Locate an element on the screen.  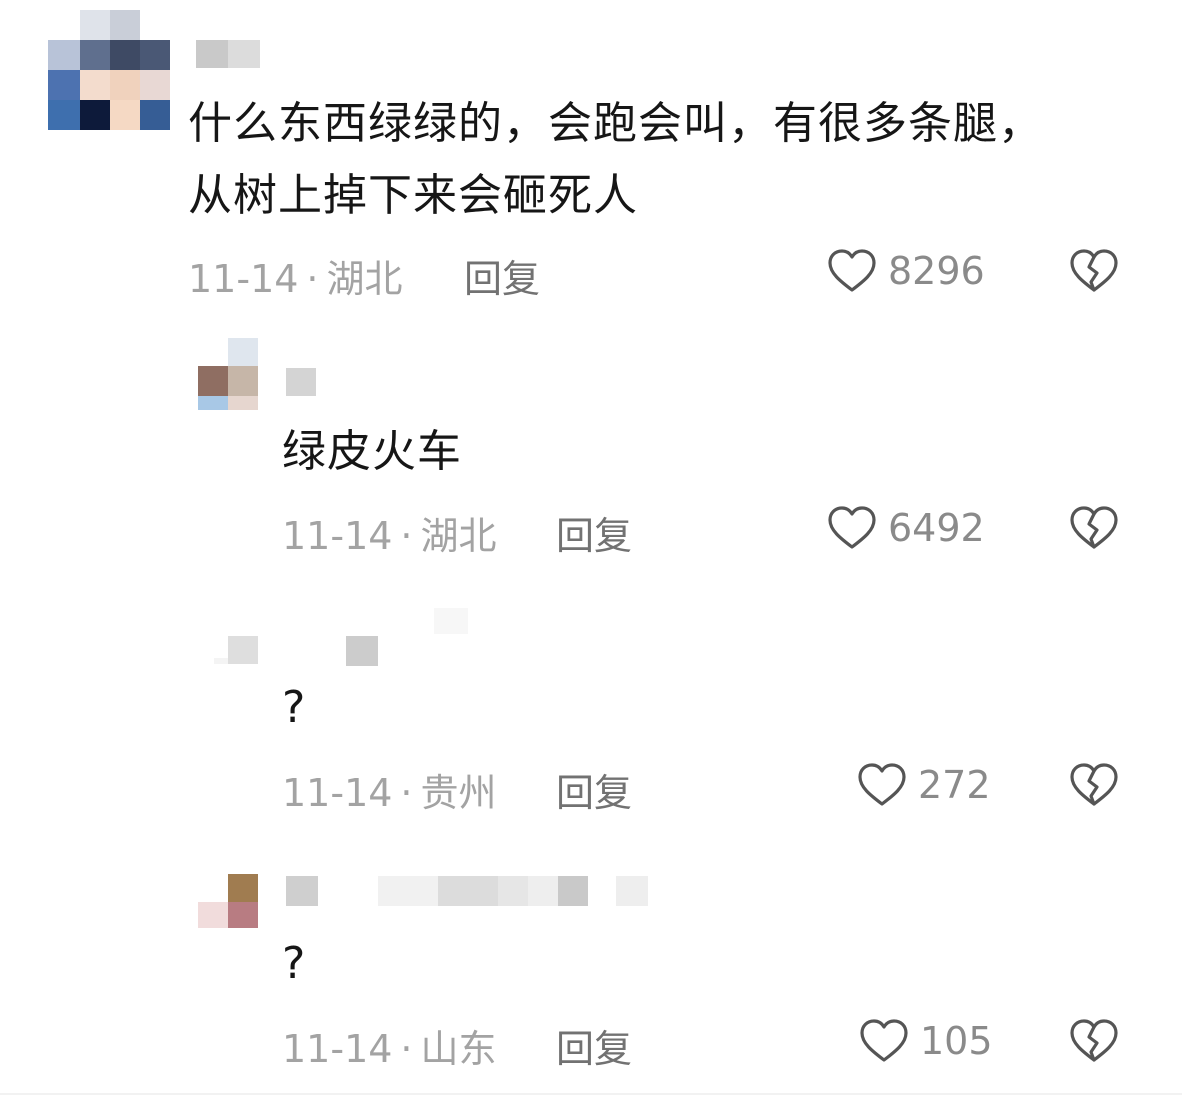
comment-meta: 11-14 · 贵州 is located at coordinates (389, 789).